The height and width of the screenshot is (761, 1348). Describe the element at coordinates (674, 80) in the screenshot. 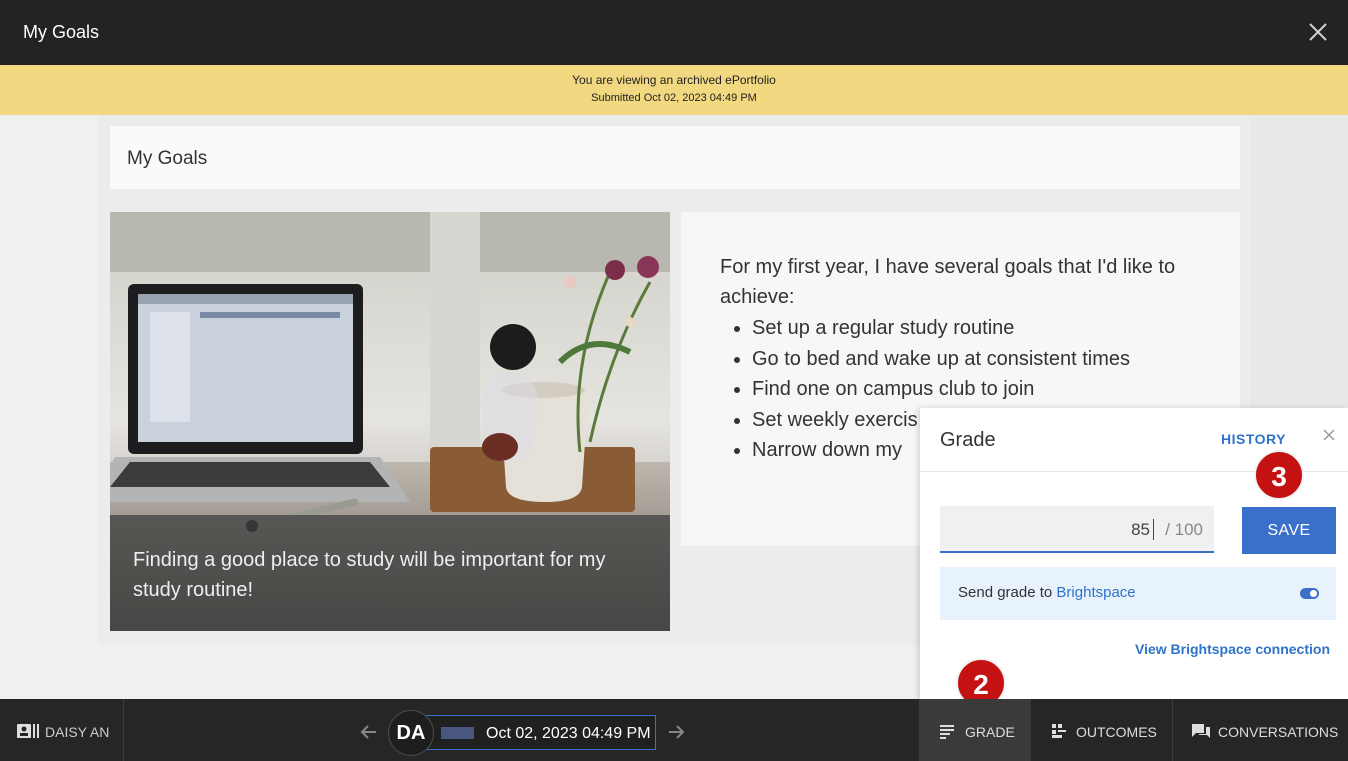

I see `archived-message: You are viewing an archived ePortfolio` at that location.